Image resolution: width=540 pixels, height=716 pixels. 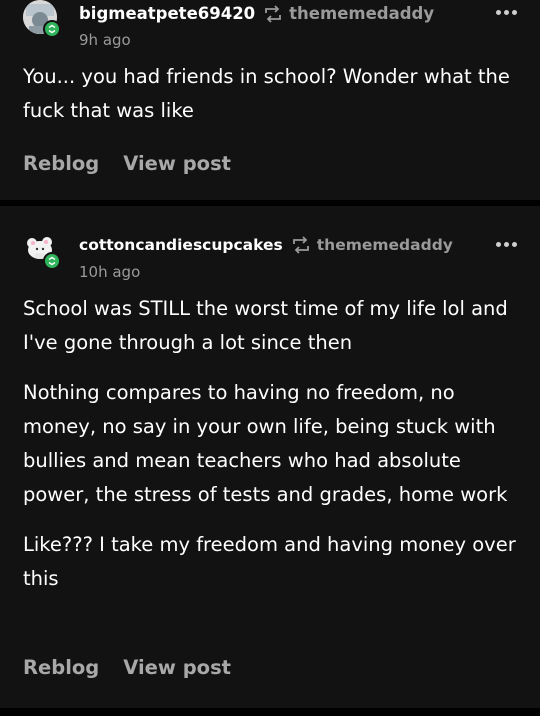 I want to click on post-timestamp: 9h ago, so click(x=105, y=40).